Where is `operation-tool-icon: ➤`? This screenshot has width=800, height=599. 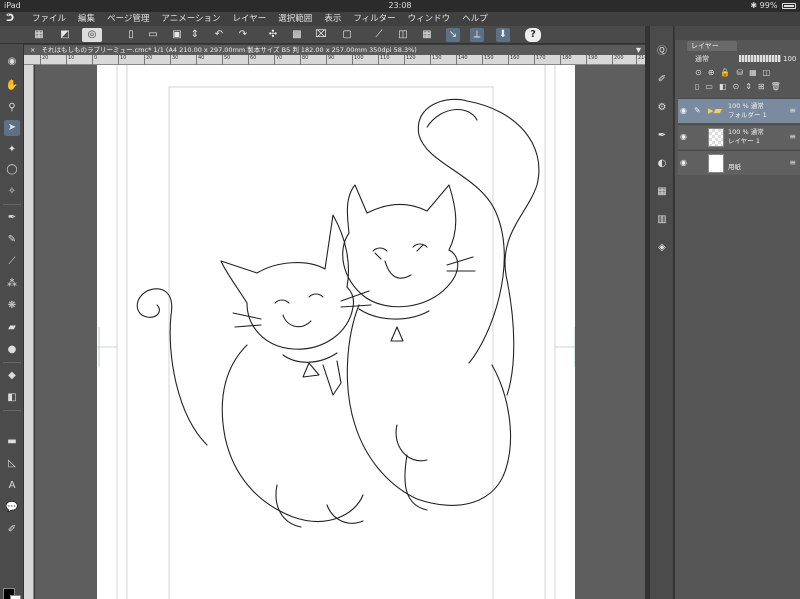
operation-tool-icon: ➤ is located at coordinates (12, 128).